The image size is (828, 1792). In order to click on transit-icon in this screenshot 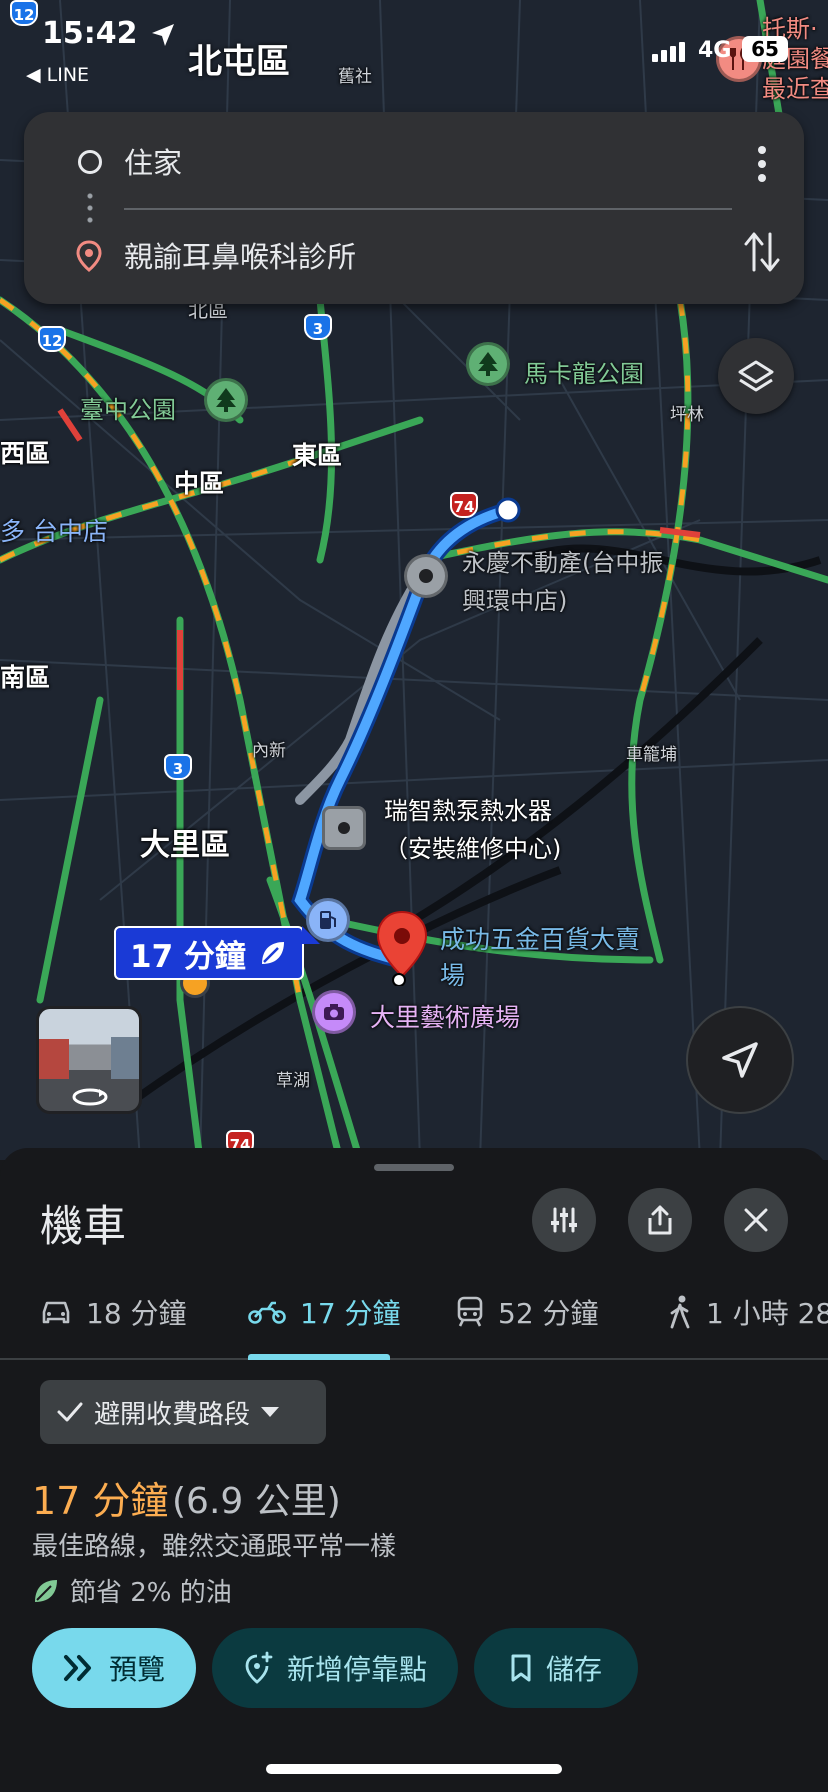, I will do `click(470, 1311)`.